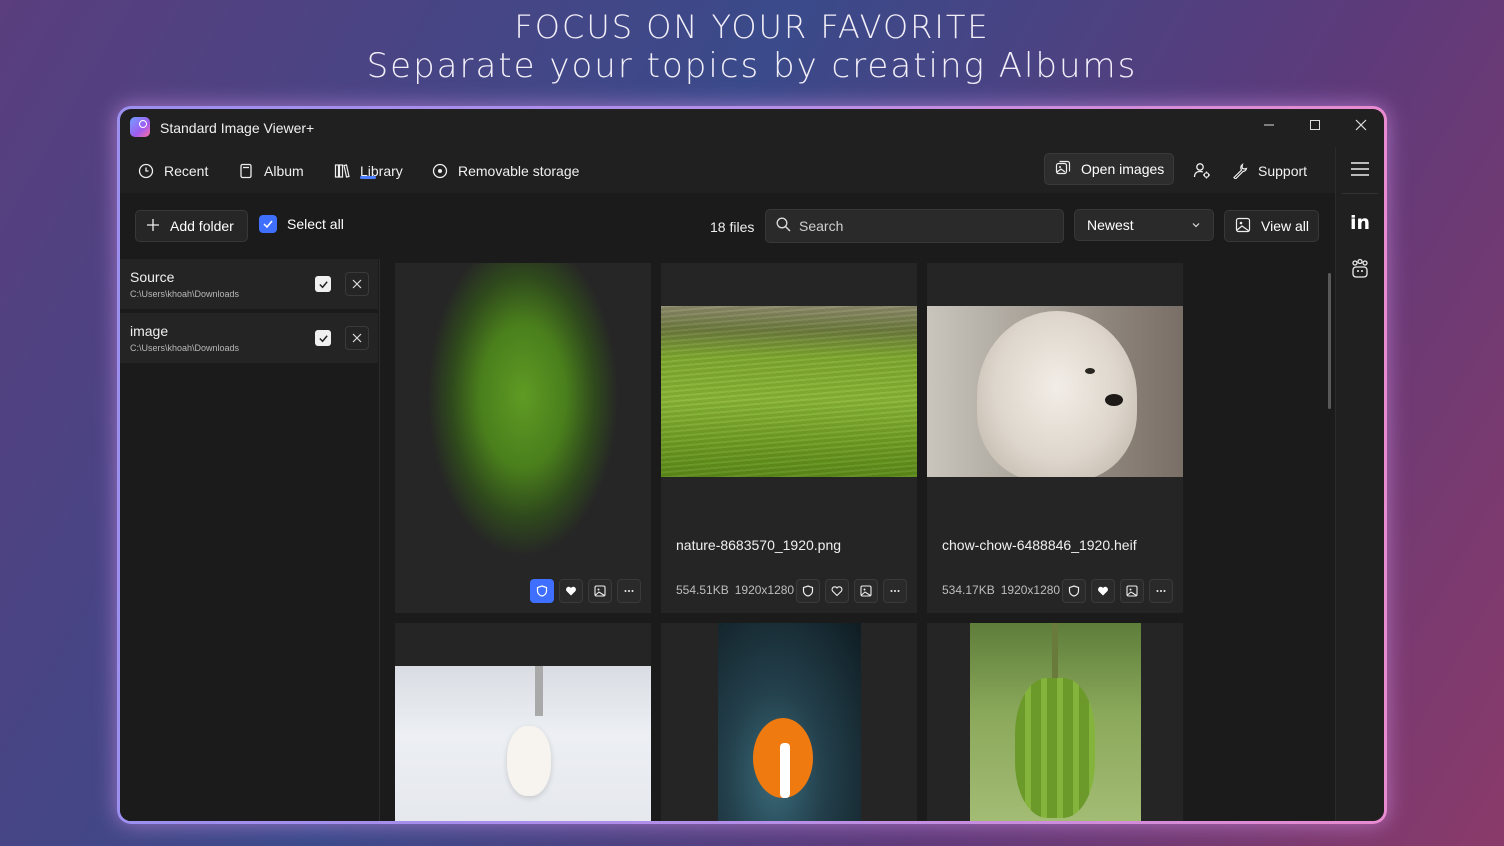 This screenshot has width=1504, height=846. I want to click on support-button: Support, so click(1269, 171).